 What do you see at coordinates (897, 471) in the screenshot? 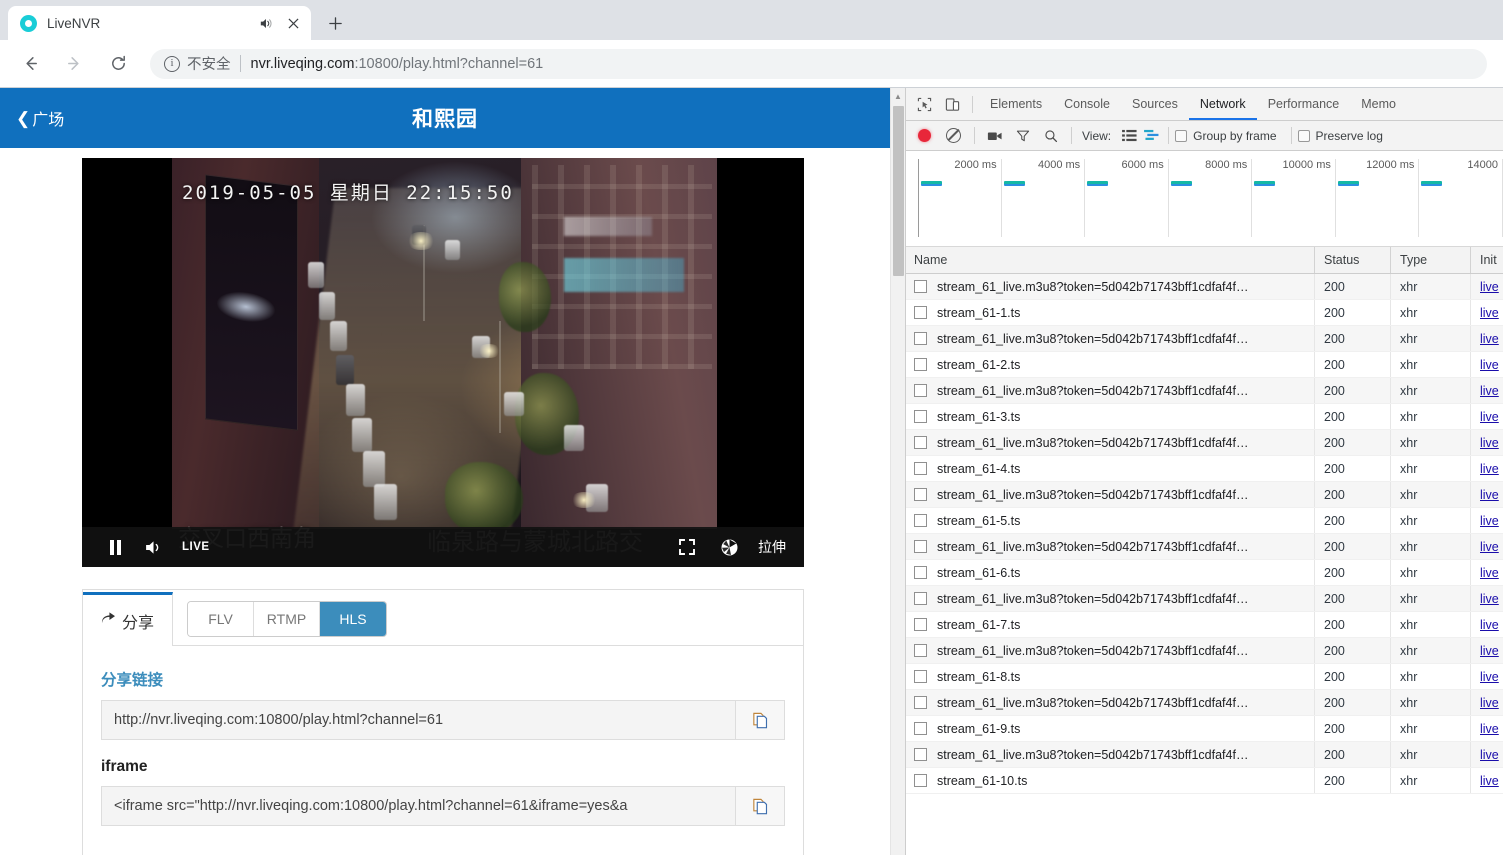
I see `page-scrollbar: ▲` at bounding box center [897, 471].